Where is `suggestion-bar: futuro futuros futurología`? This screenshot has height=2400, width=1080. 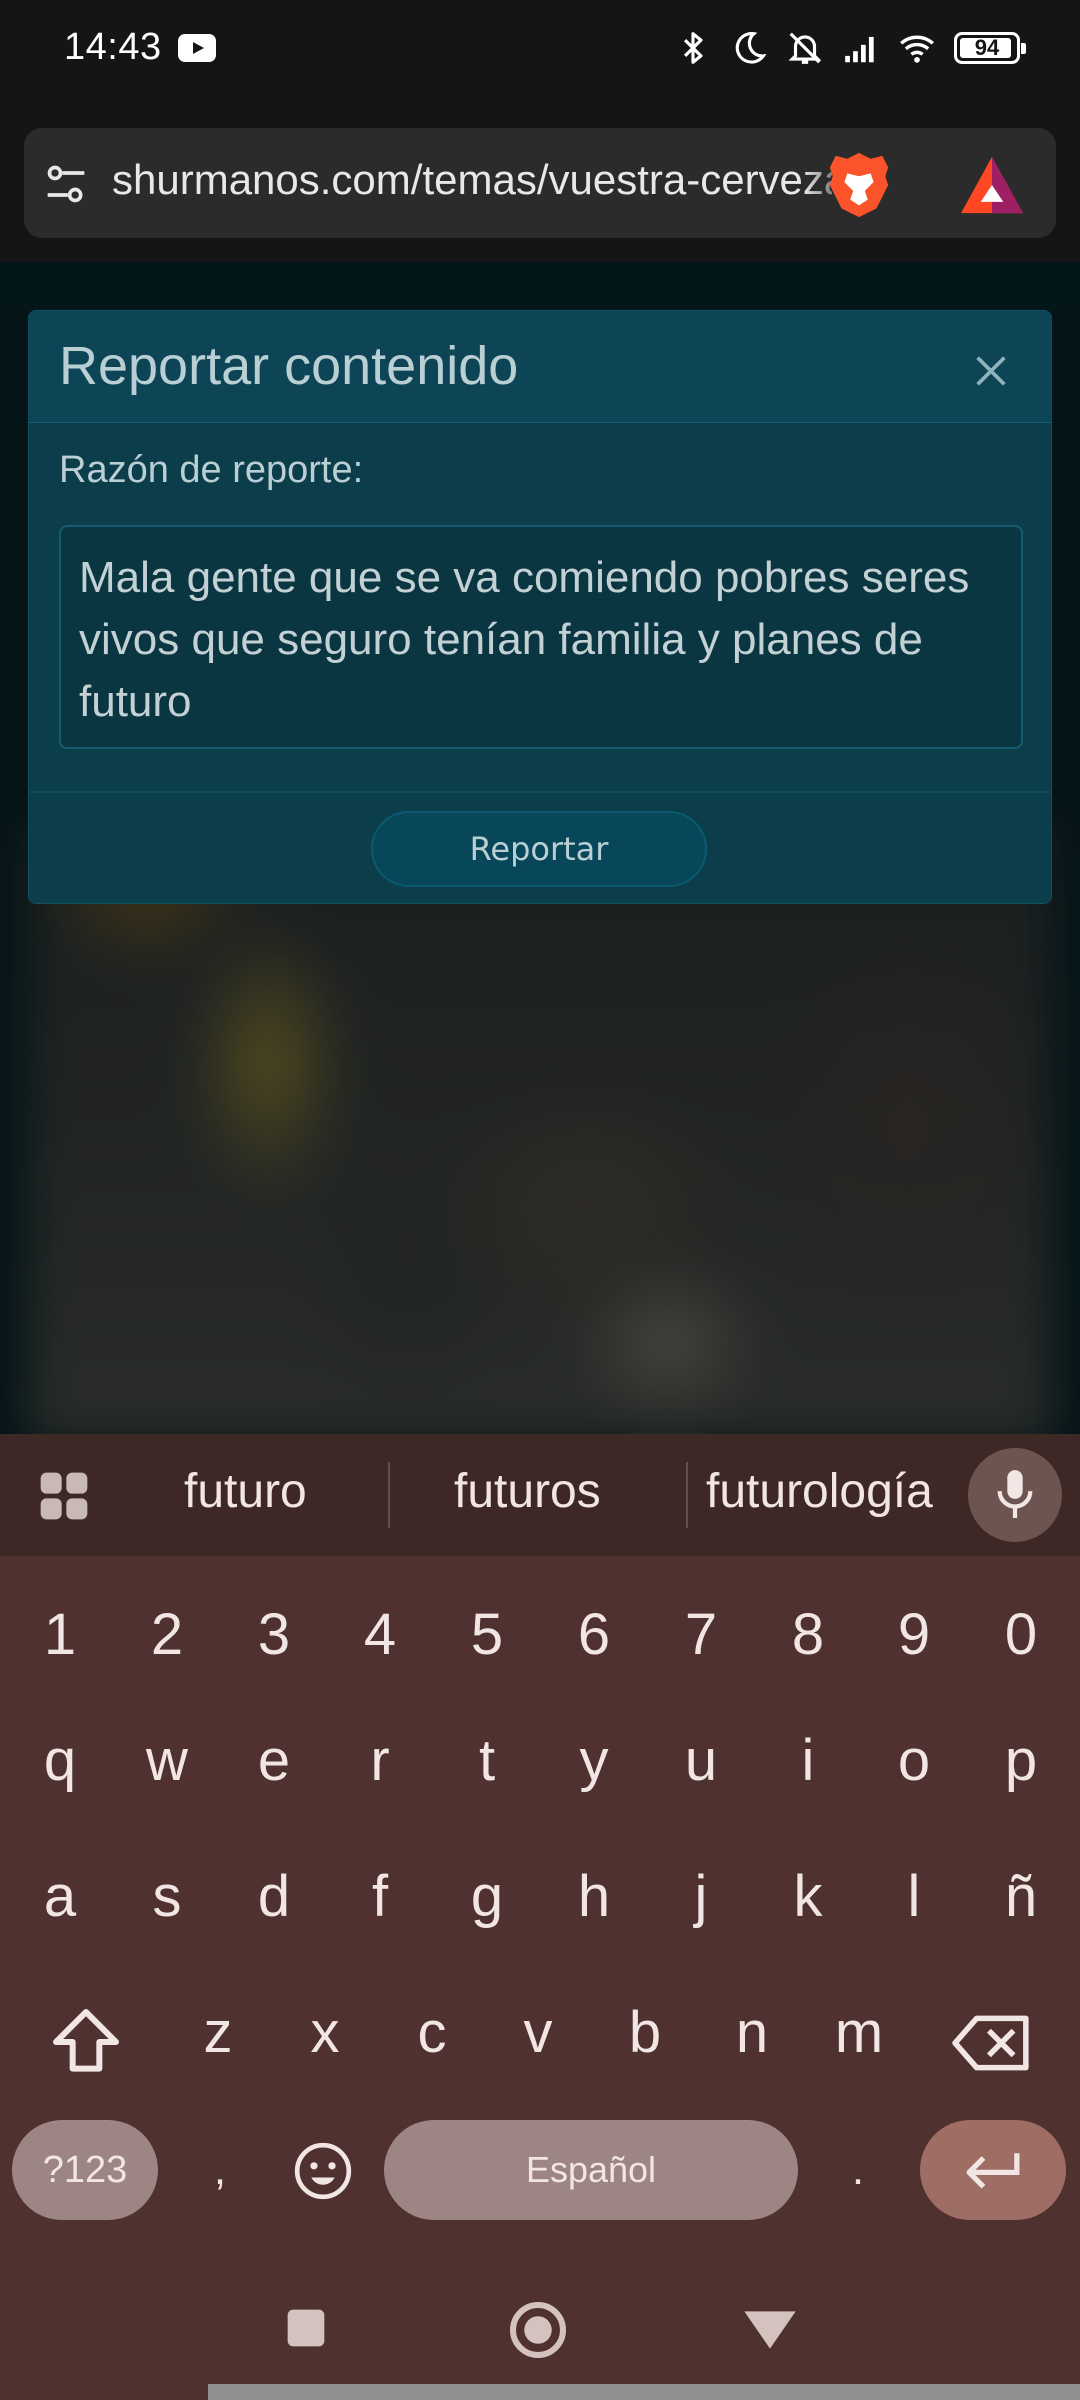
suggestion-bar: futuro futuros futurología is located at coordinates (540, 1495).